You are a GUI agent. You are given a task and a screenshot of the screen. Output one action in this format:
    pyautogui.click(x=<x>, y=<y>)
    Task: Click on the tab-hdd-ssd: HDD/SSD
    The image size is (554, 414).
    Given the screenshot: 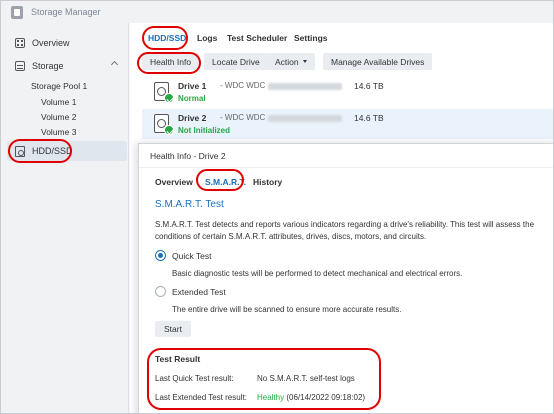 What is the action you would take?
    pyautogui.click(x=167, y=38)
    